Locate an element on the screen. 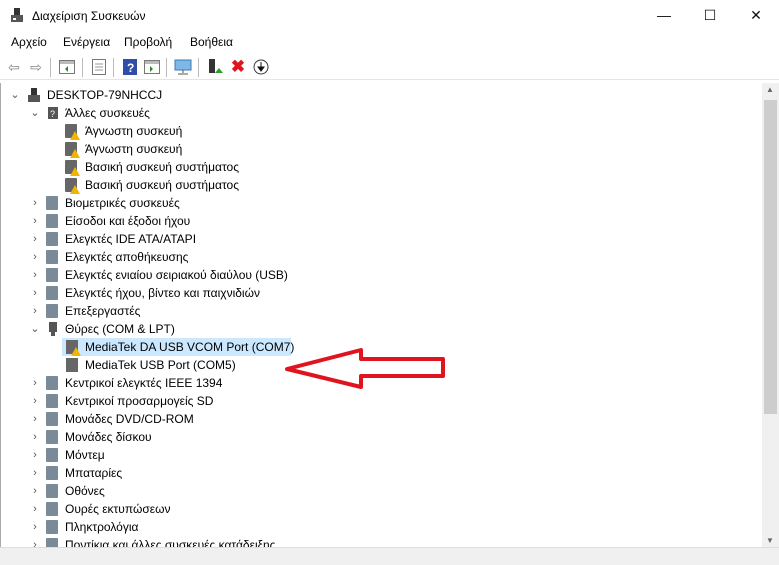 The image size is (779, 565). back-icon: ⇦ is located at coordinates (14, 67).